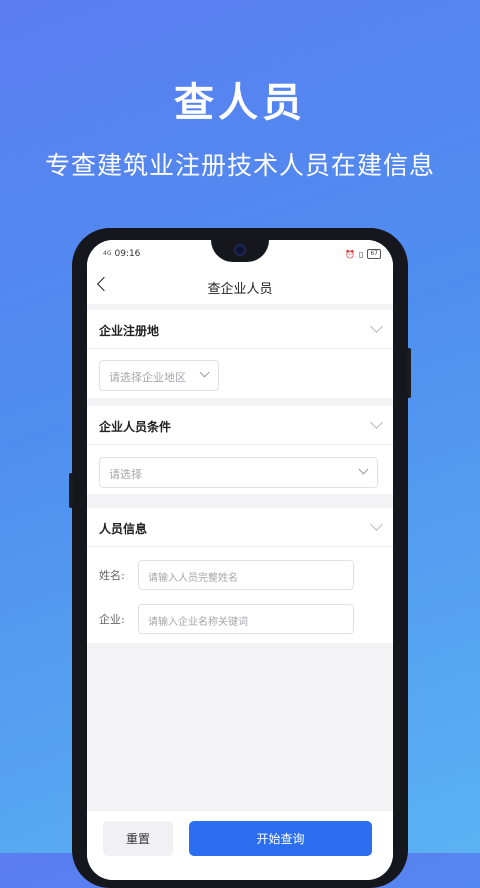 This screenshot has height=888, width=480. I want to click on hero-title: 查人员, so click(240, 103).